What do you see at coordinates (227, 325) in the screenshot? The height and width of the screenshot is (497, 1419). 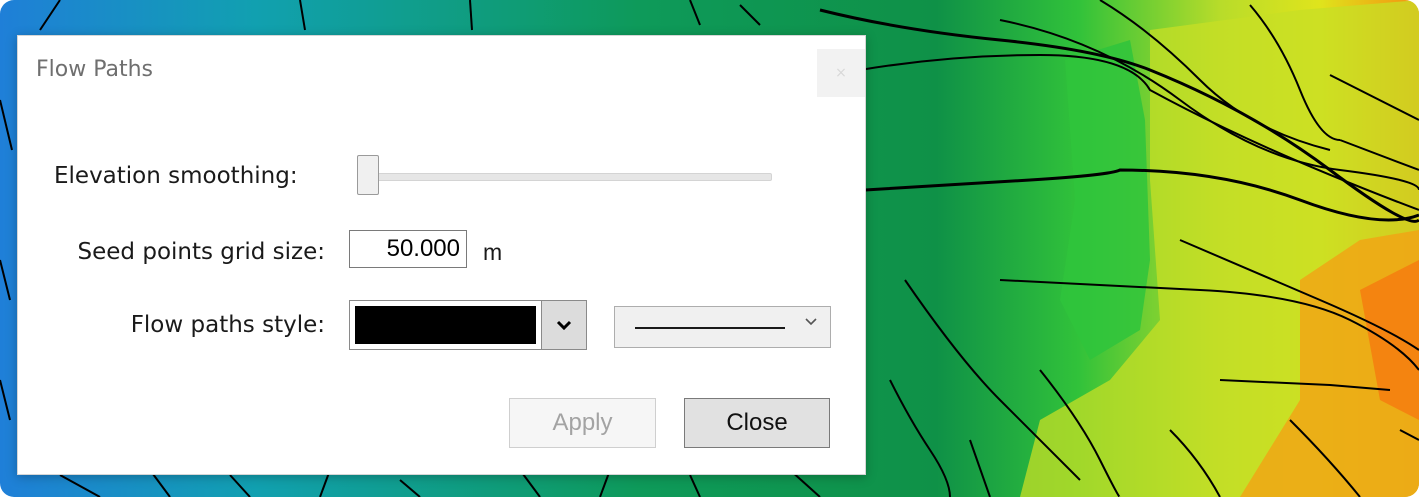 I see `flow-style-label: Flow paths style:` at bounding box center [227, 325].